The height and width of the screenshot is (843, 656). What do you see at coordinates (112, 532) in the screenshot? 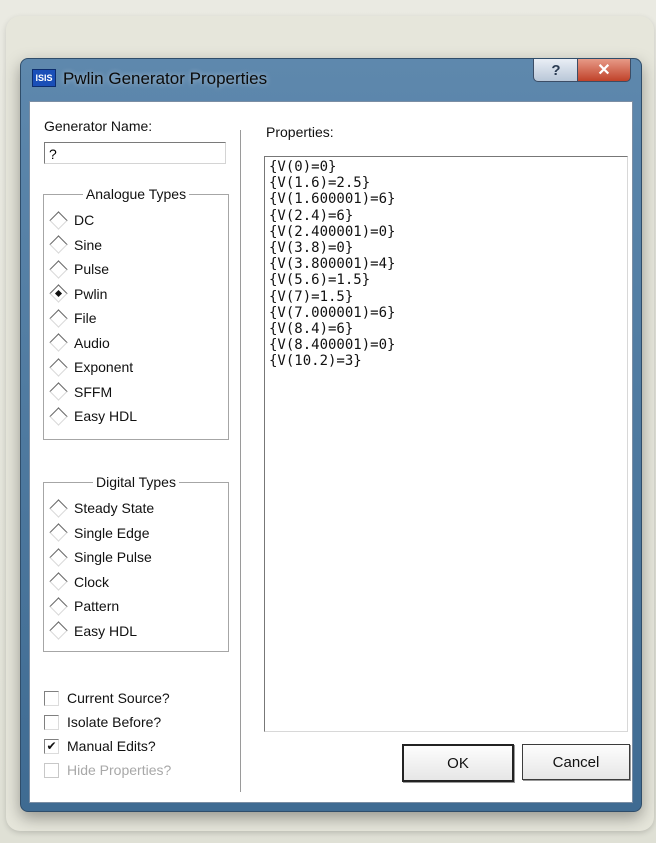
I see `radio-label: Single Edge` at bounding box center [112, 532].